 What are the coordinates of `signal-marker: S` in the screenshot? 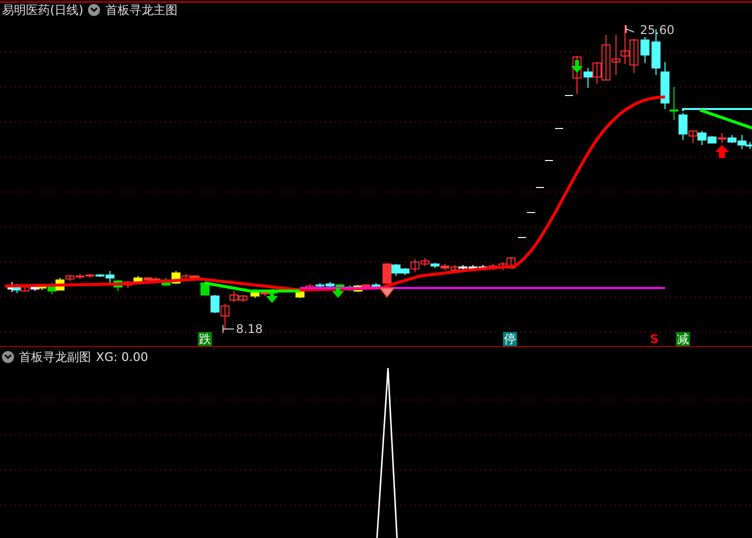 It's located at (654, 339).